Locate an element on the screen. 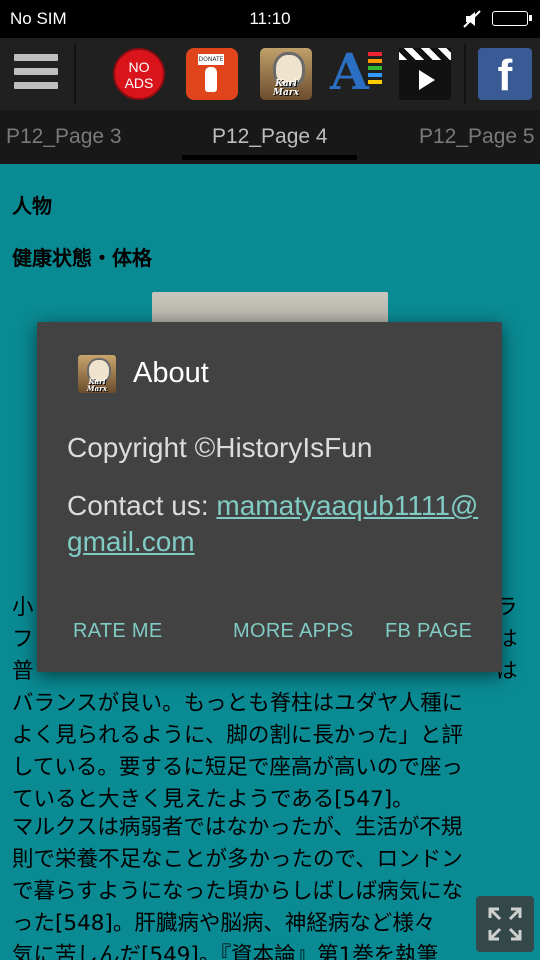 This screenshot has width=540, height=960. copyright-text: Copyright ©HistoryIsFun is located at coordinates (220, 447).